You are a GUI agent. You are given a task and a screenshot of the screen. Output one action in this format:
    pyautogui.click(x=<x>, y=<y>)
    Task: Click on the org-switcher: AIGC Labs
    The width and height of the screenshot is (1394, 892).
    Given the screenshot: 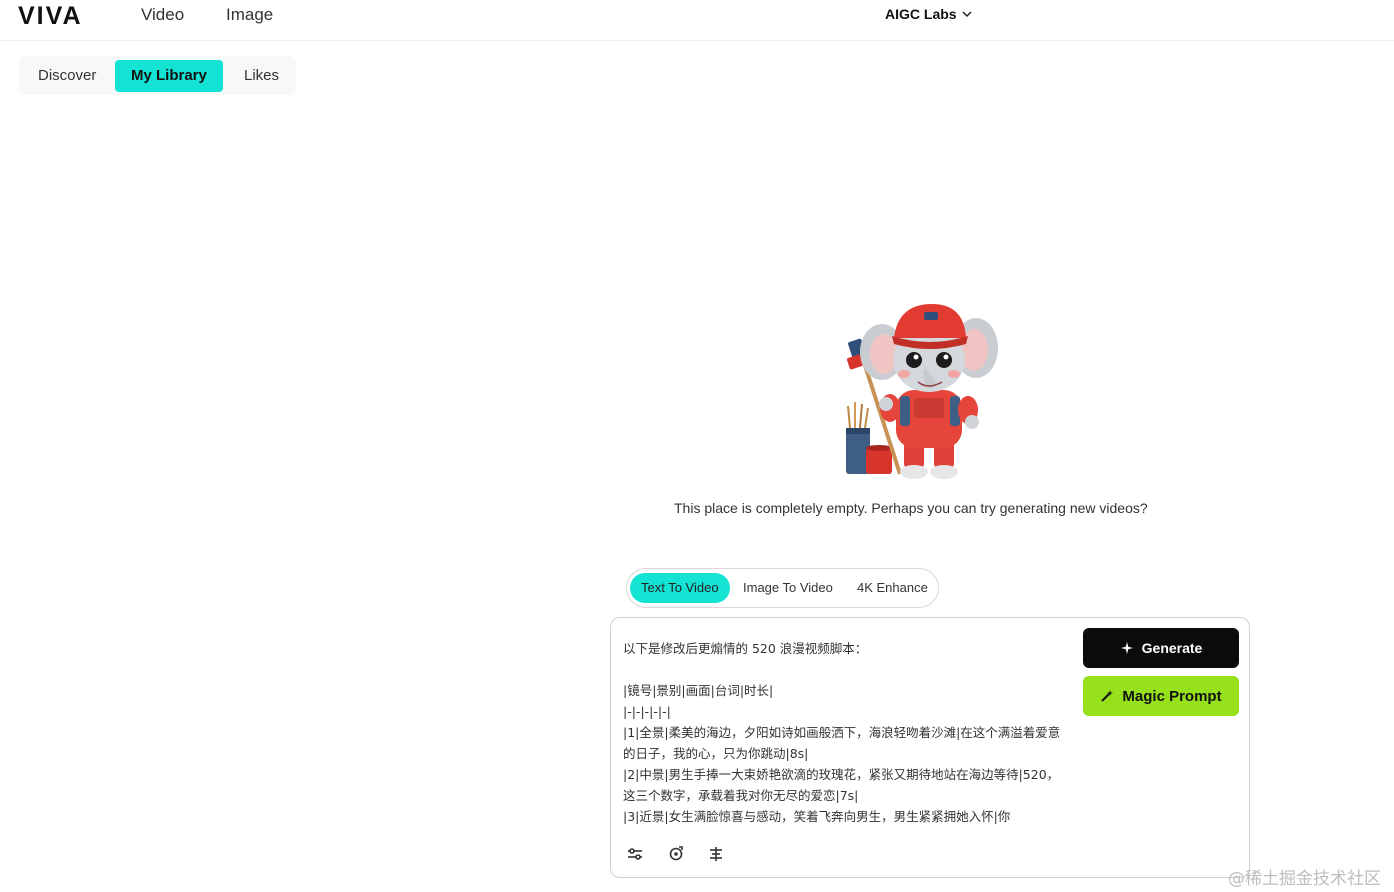 What is the action you would take?
    pyautogui.click(x=929, y=14)
    